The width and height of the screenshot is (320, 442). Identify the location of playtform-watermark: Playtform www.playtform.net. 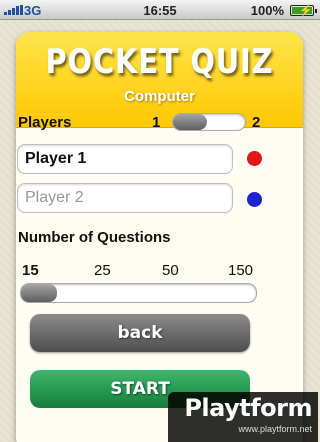
(243, 417).